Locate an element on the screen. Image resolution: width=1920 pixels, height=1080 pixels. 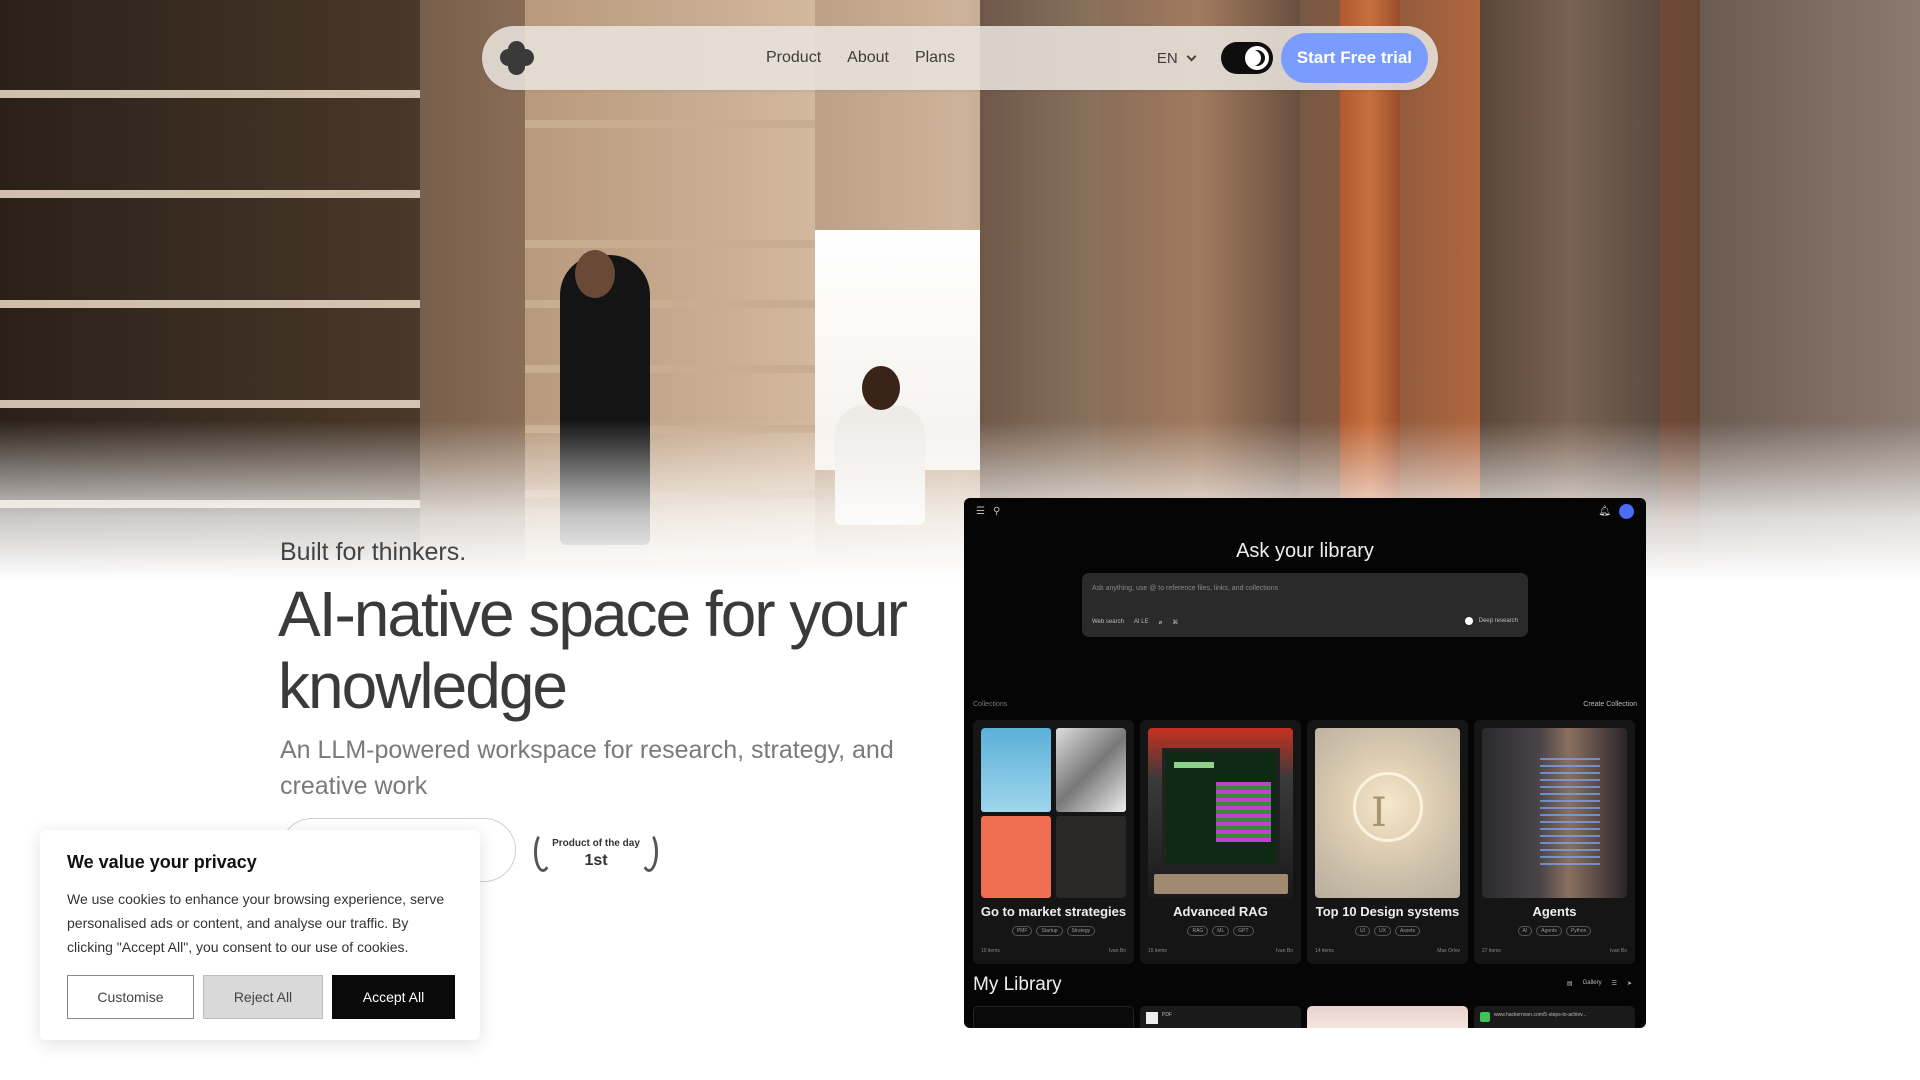
attach-icon: ⌀ is located at coordinates (1160, 623).